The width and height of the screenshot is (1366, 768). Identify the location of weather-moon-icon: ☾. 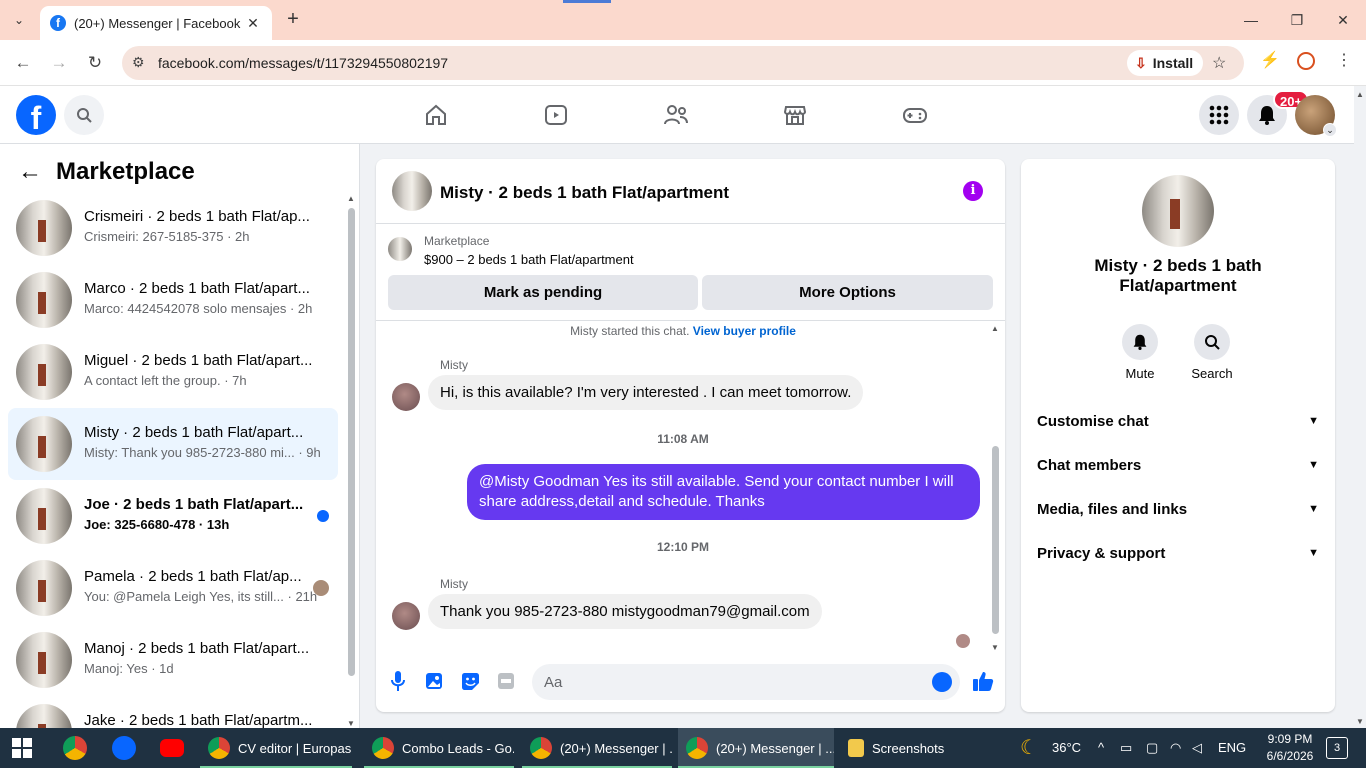
(1029, 748).